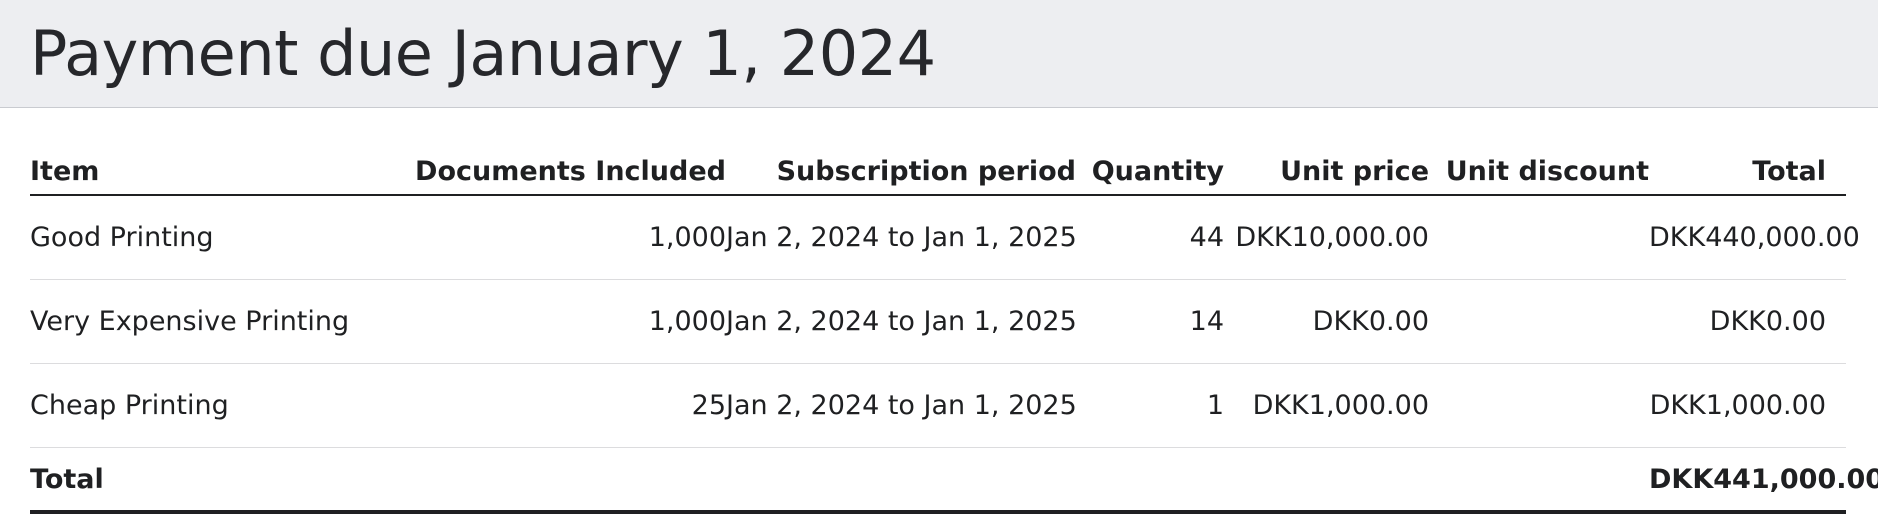  Describe the element at coordinates (901, 172) in the screenshot. I see `column-header-subscription-period: Subscription period` at that location.